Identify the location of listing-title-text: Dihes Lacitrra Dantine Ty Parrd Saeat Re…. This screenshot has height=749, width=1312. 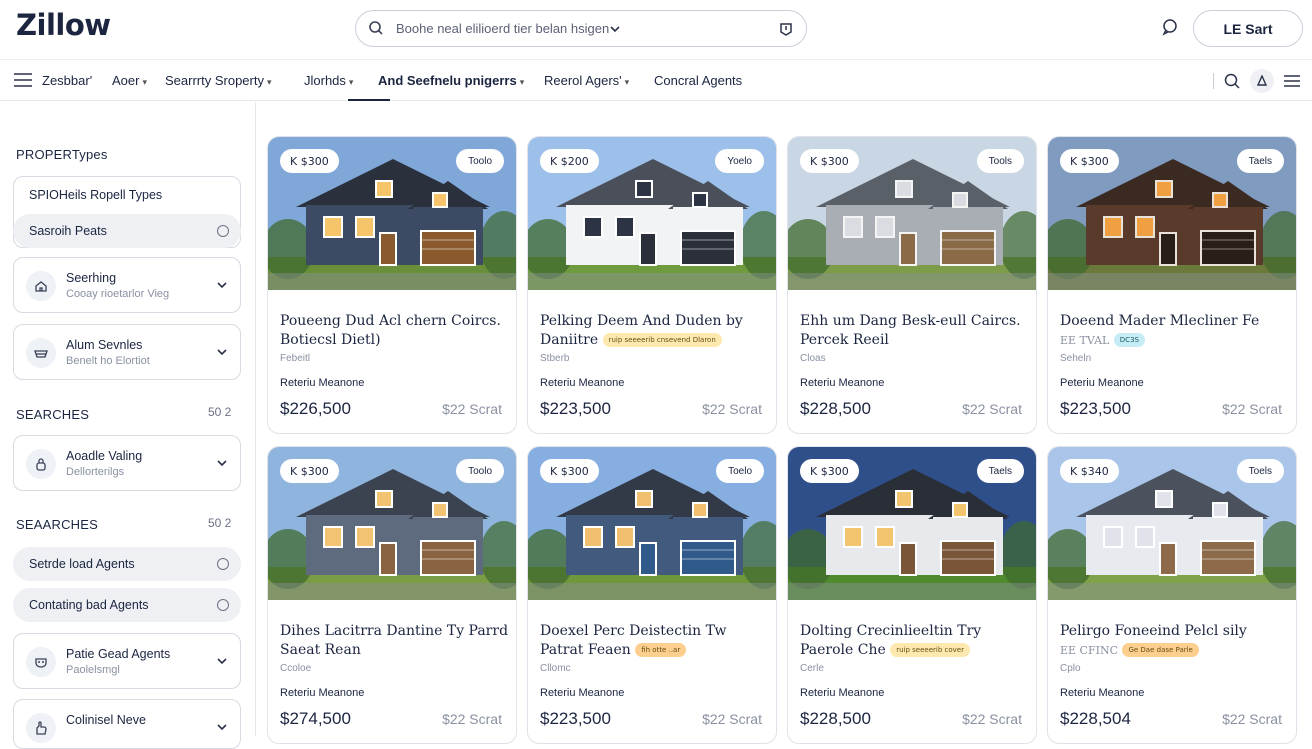
(394, 640).